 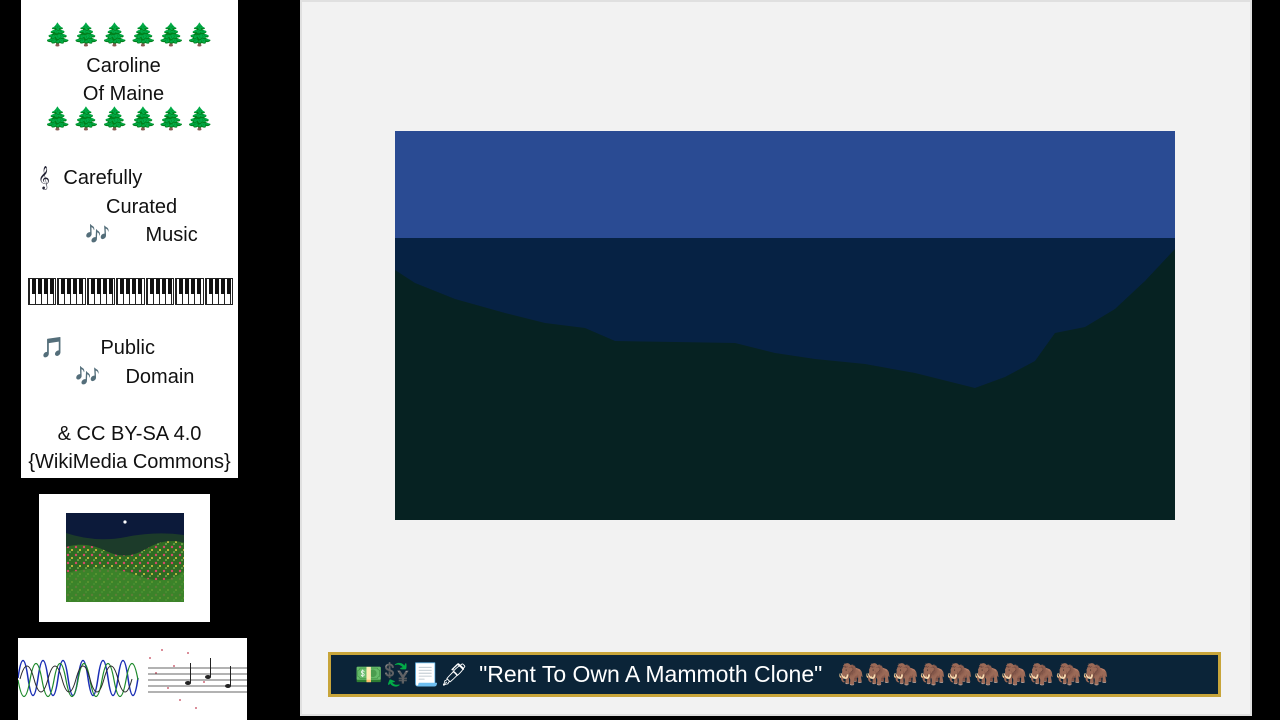 I want to click on tree-row-top: 🌲🌲🌲🌲🌲🌲, so click(x=129, y=34).